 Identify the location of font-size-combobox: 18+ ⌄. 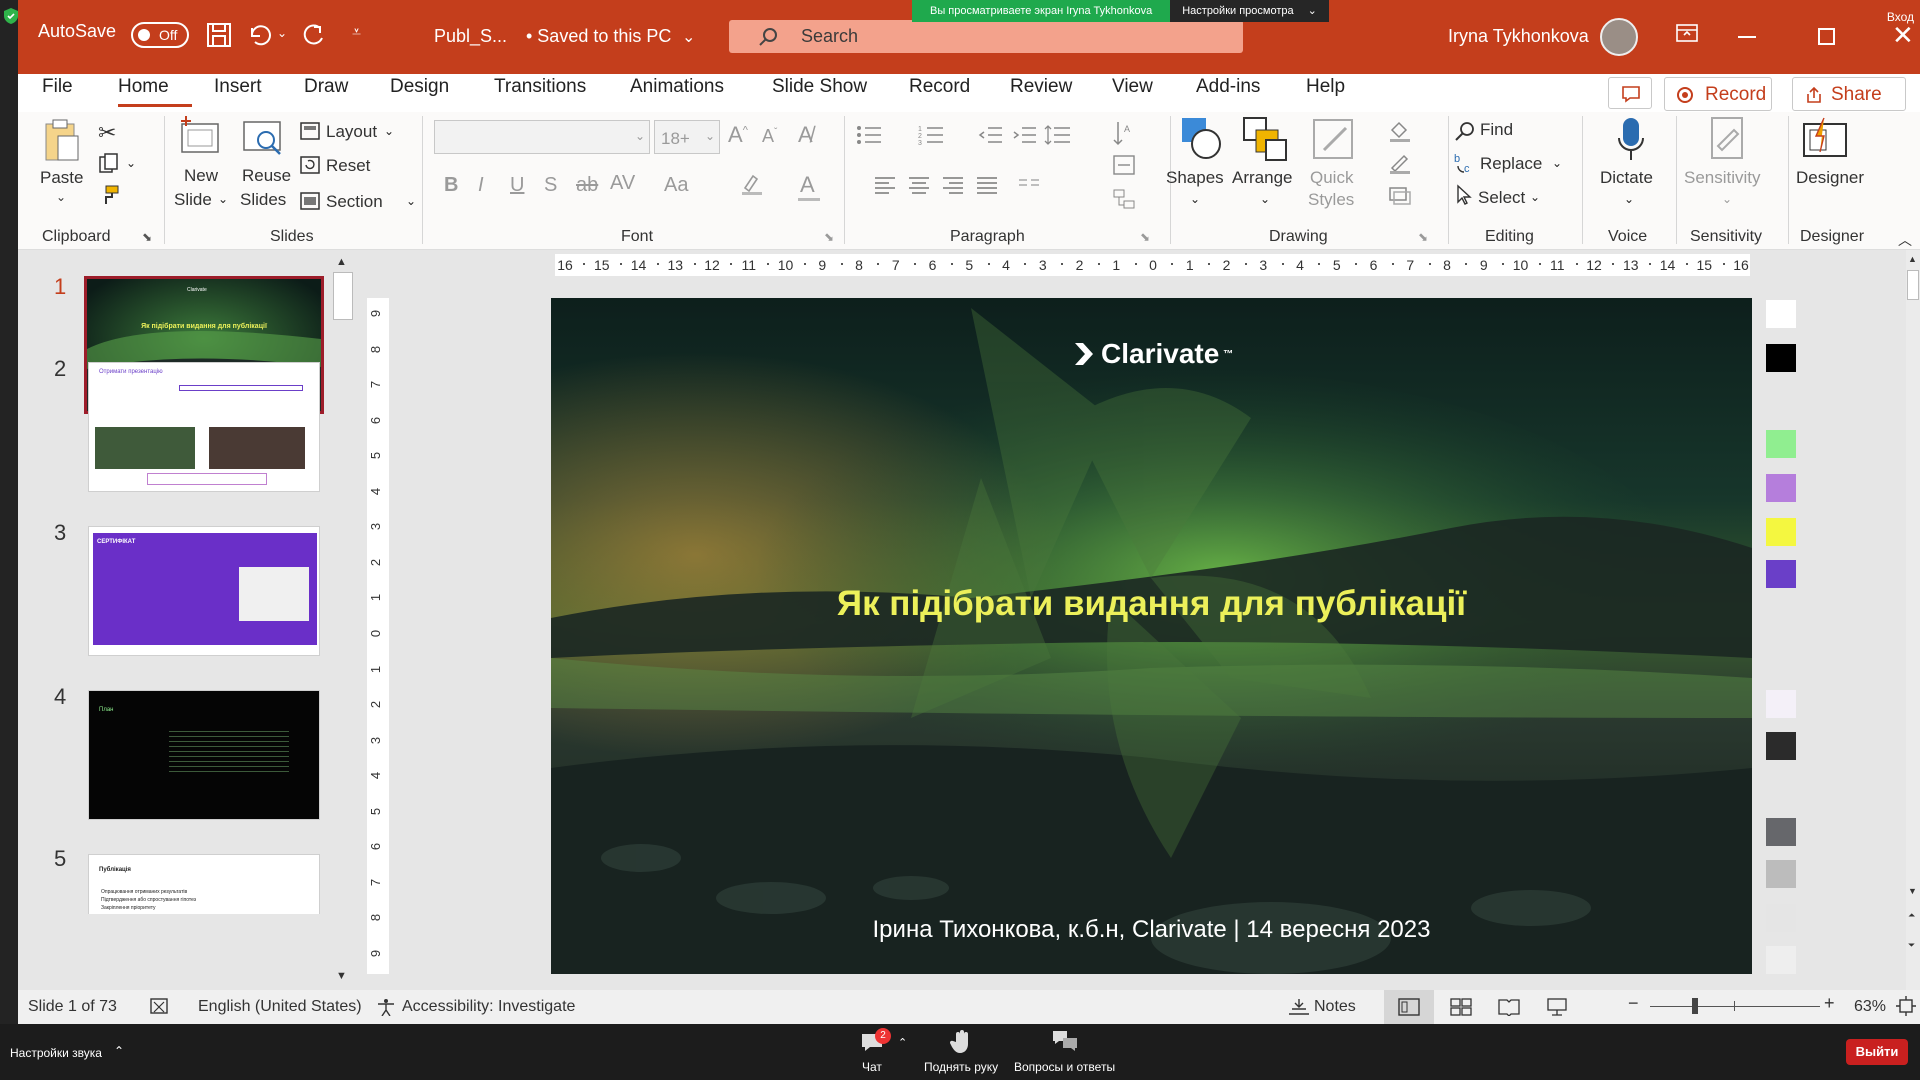
(687, 137).